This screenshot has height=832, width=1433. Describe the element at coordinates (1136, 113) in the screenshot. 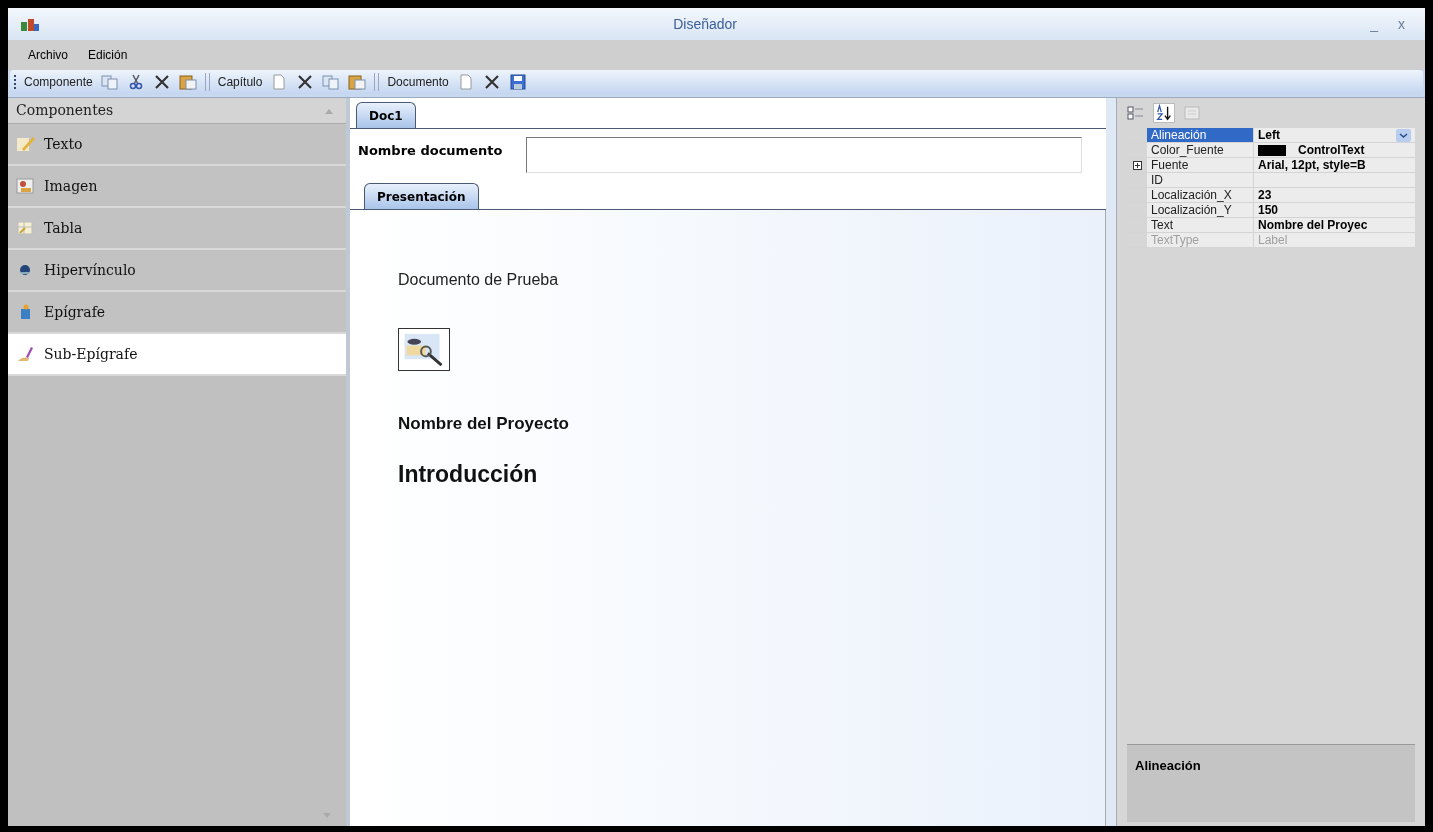

I see `categorized-icon` at that location.